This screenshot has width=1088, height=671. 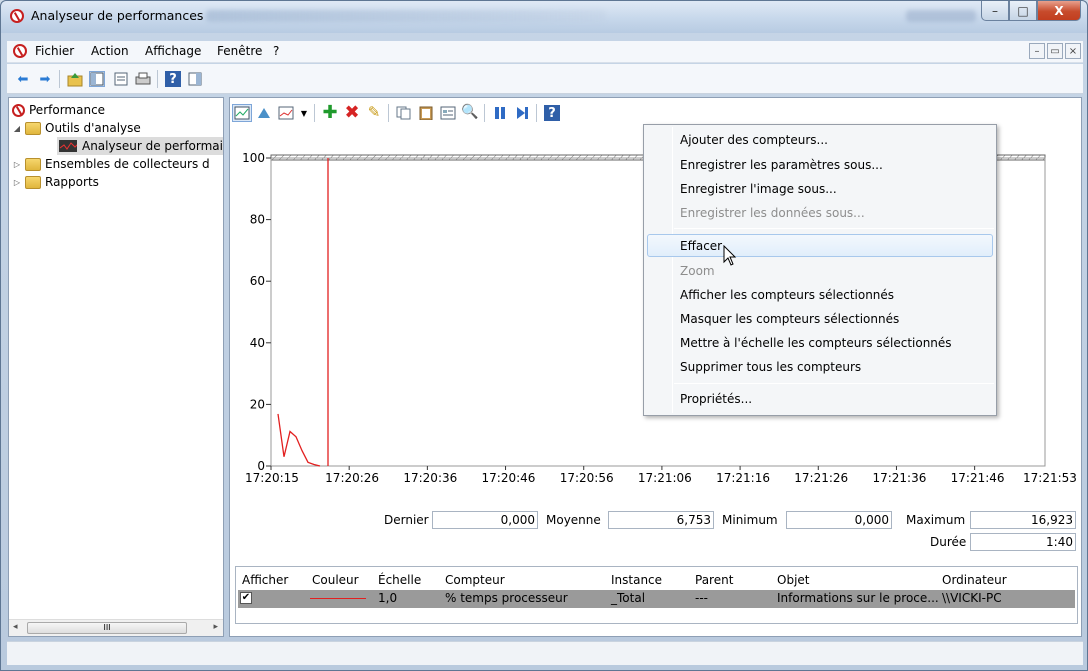 What do you see at coordinates (430, 478) in the screenshot?
I see `x-tick-label: 17:20:36` at bounding box center [430, 478].